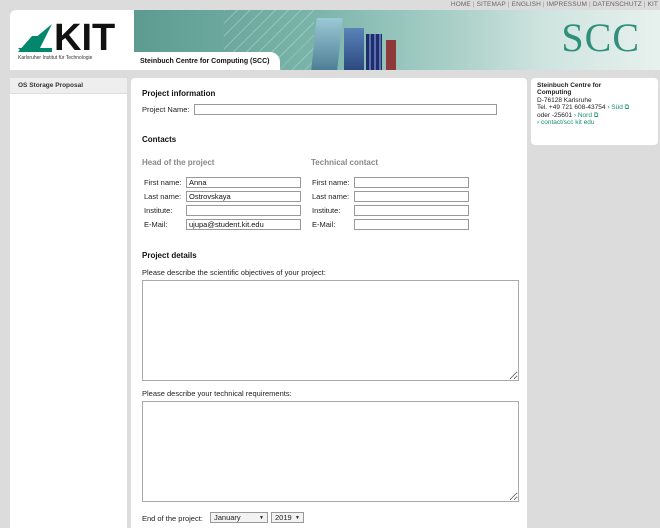  What do you see at coordinates (617, 4) in the screenshot?
I see `nav-datenschutz-link: DATENSCHUTZ` at bounding box center [617, 4].